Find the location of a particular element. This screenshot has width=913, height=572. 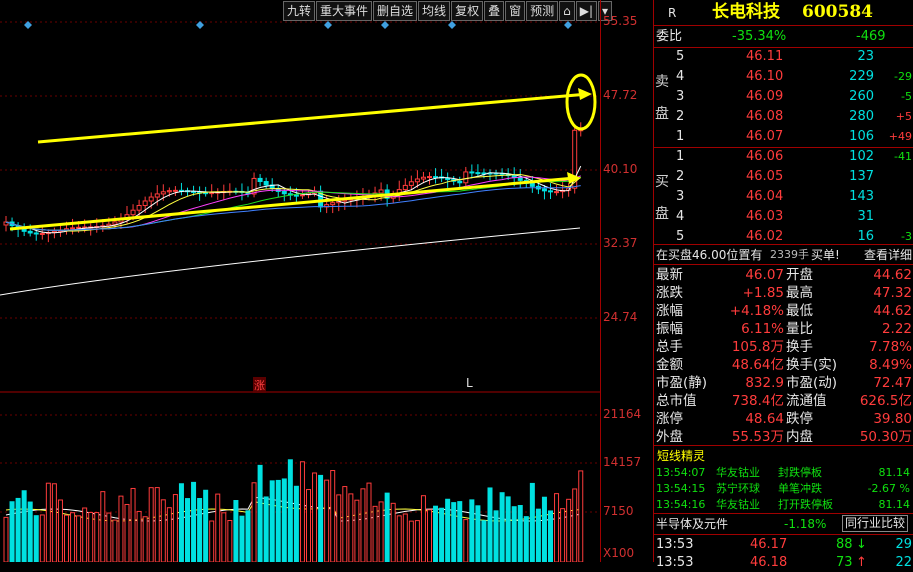

toolbar: 九转 重大事件 删自选 均线 复权叠窗预测 ⌂ ▶| ▾ is located at coordinates (448, 11).